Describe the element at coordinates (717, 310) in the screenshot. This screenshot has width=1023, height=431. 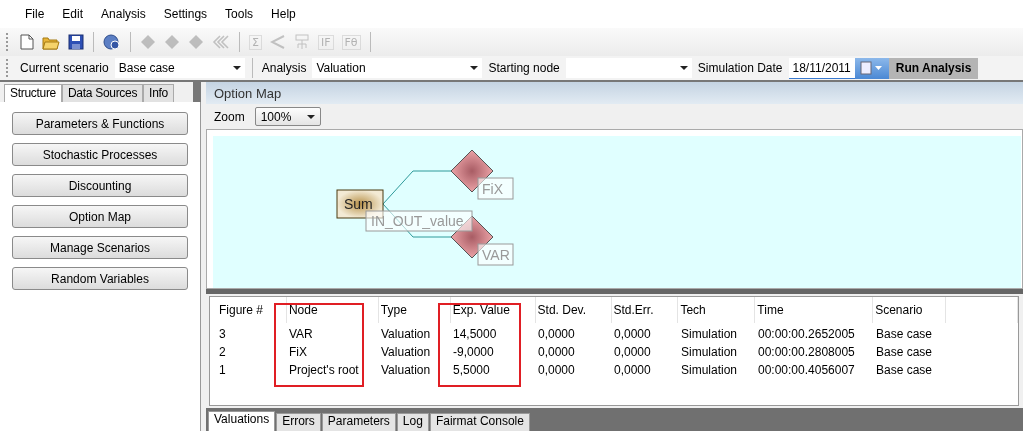
I see `column-header: Tech` at that location.